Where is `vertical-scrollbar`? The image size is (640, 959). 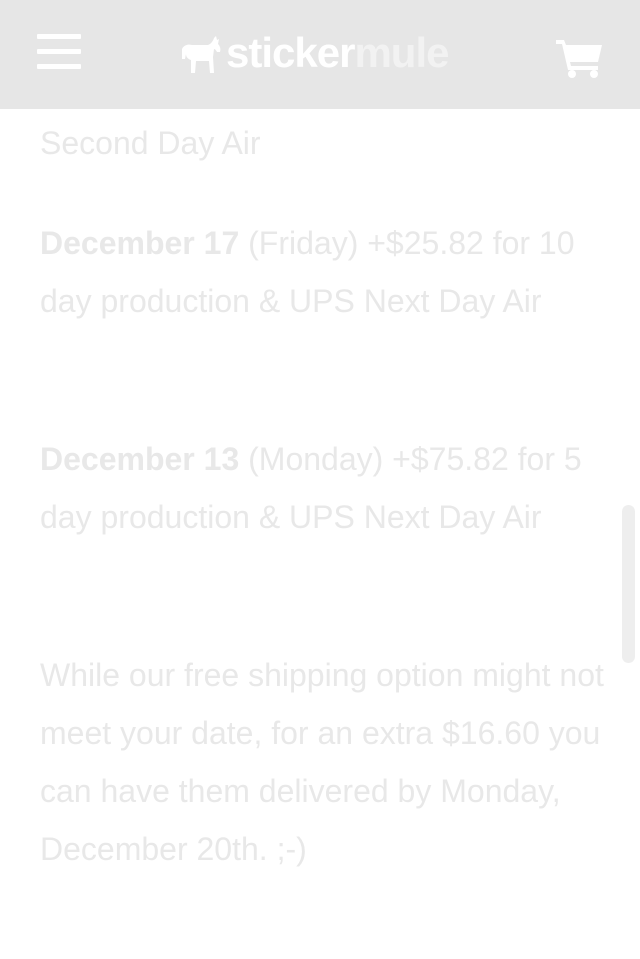
vertical-scrollbar is located at coordinates (628, 584).